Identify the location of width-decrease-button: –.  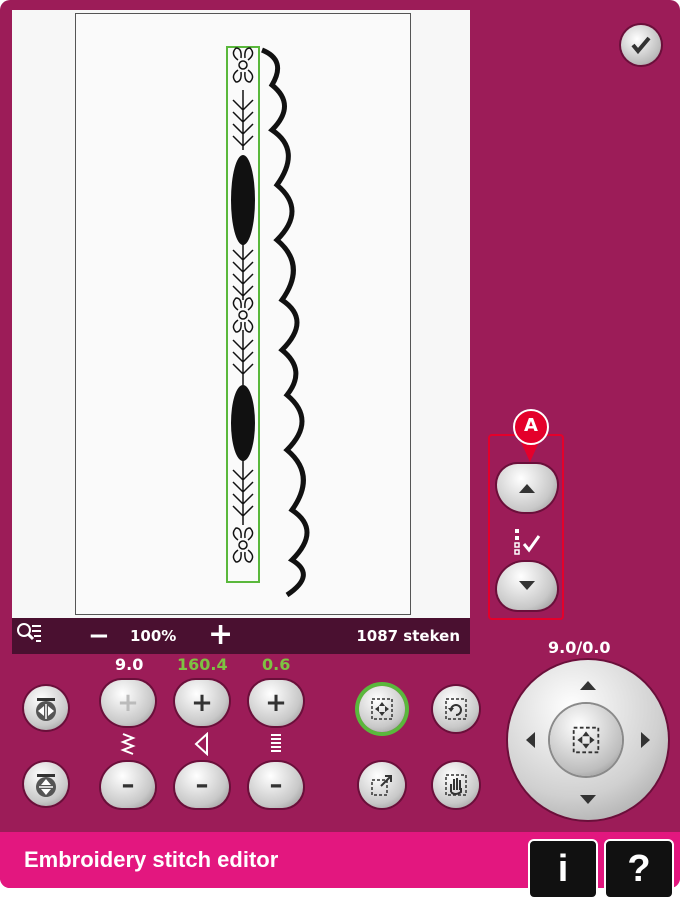
(128, 785).